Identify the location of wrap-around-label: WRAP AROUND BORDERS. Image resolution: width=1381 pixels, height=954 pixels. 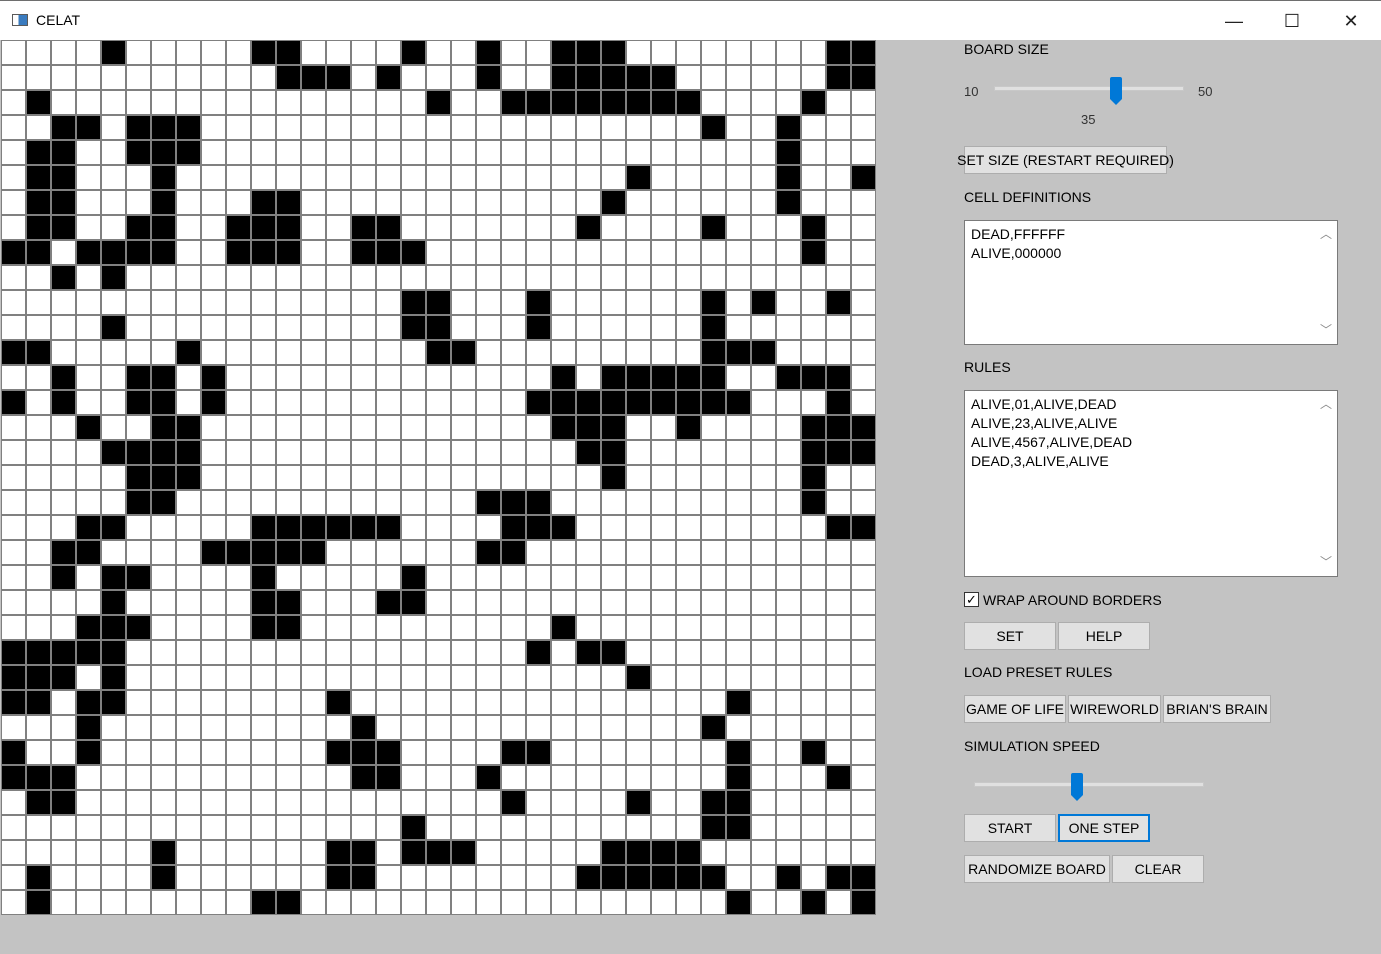
(1072, 600).